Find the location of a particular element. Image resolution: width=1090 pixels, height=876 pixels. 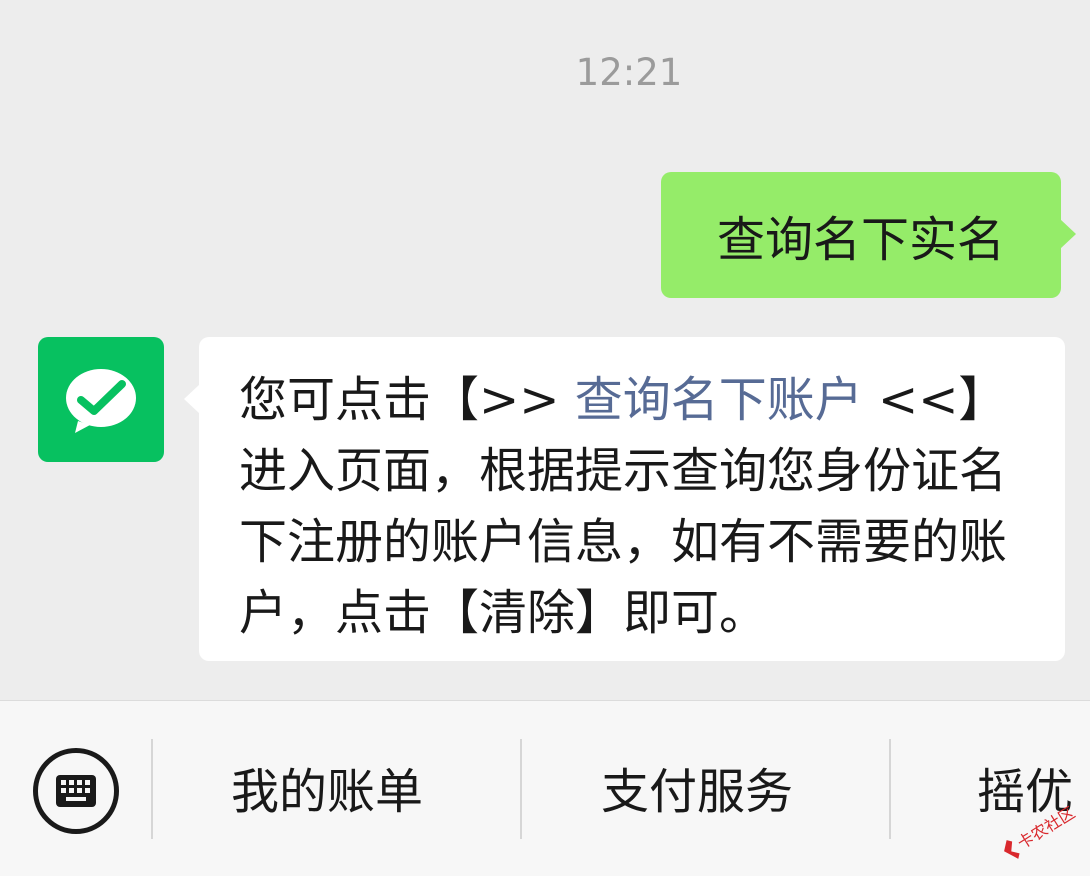

wechat-pay-logo-icon is located at coordinates (101, 401).